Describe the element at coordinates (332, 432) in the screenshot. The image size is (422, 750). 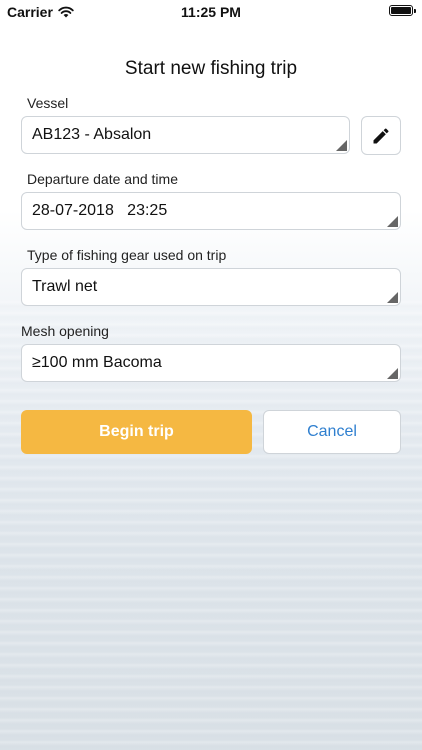
I see `cancel-button: Cancel` at that location.